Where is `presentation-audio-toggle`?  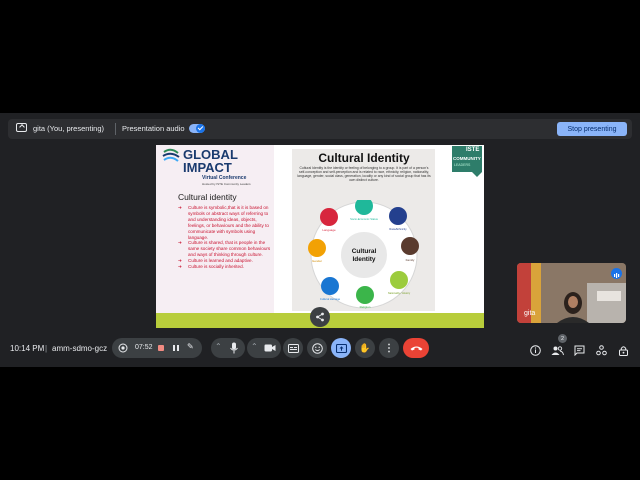
presentation-audio-toggle is located at coordinates (197, 128).